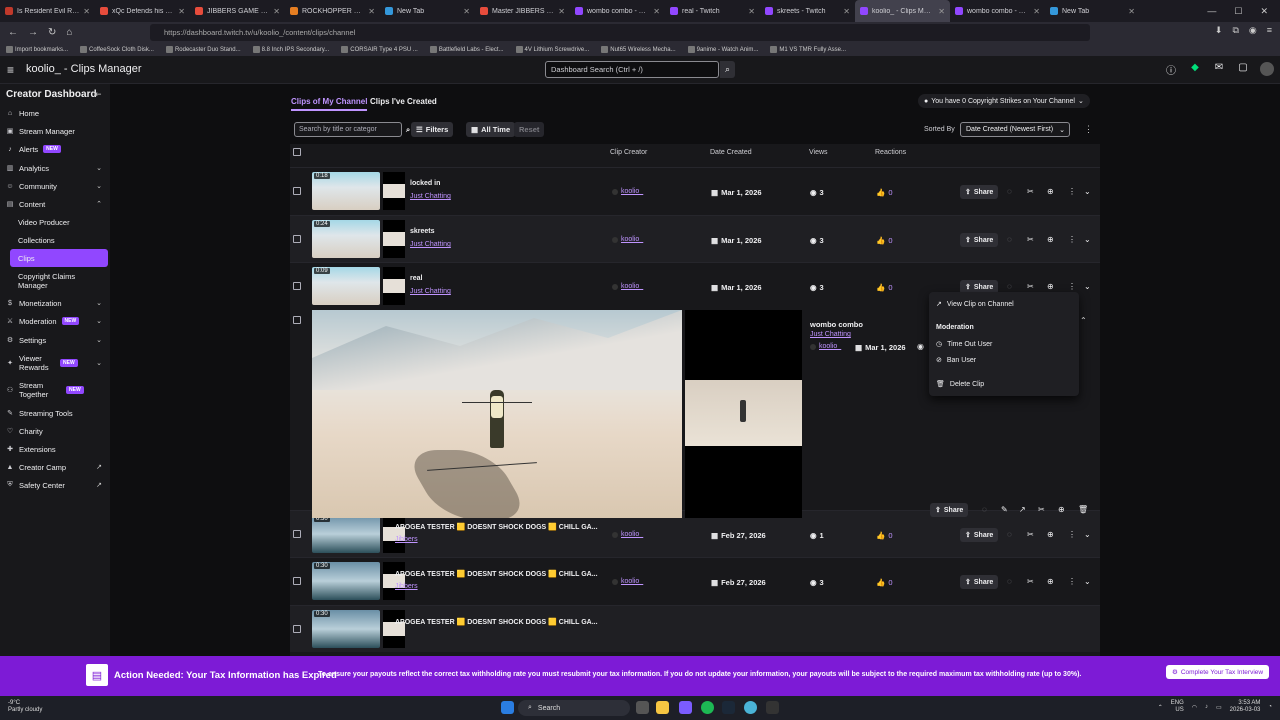  I want to click on avatar, so click(1267, 69).